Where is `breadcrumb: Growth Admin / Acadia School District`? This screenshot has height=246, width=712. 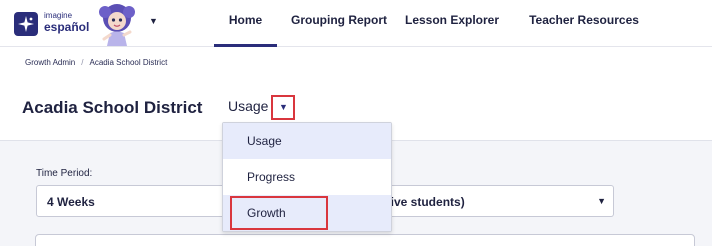
breadcrumb: Growth Admin / Acadia School District is located at coordinates (96, 62).